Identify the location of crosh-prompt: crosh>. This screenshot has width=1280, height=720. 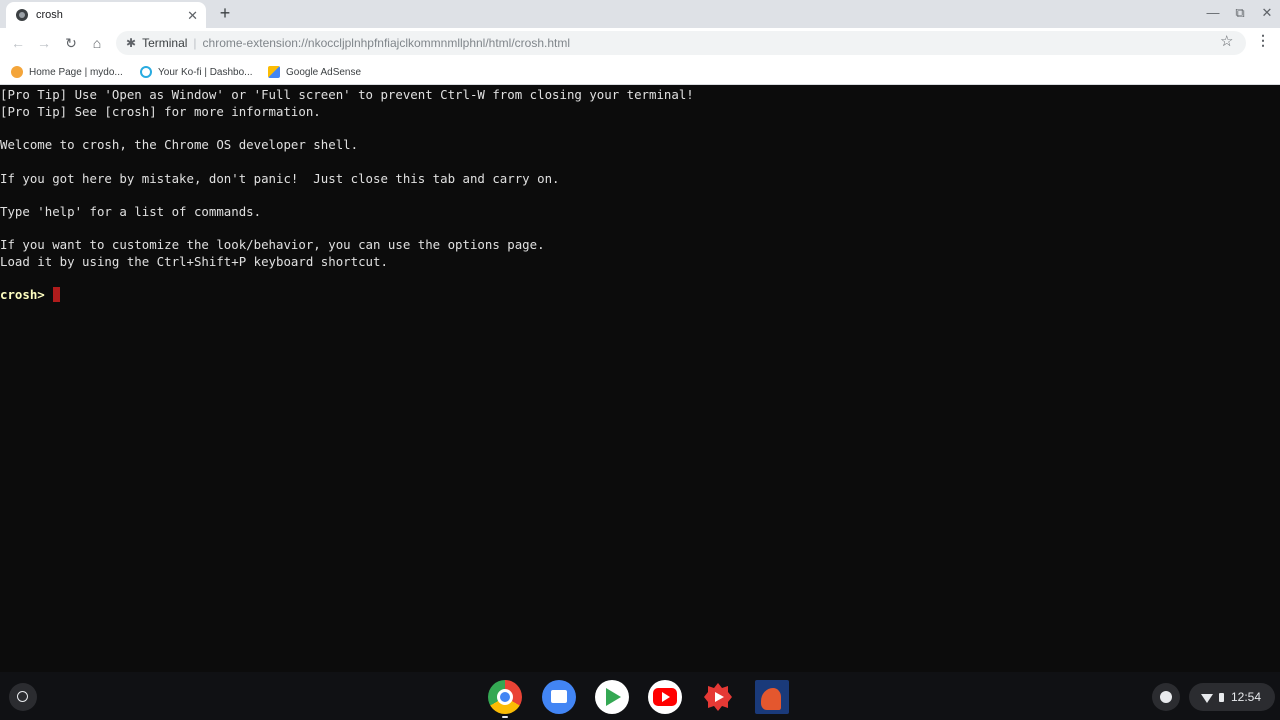
(26, 294).